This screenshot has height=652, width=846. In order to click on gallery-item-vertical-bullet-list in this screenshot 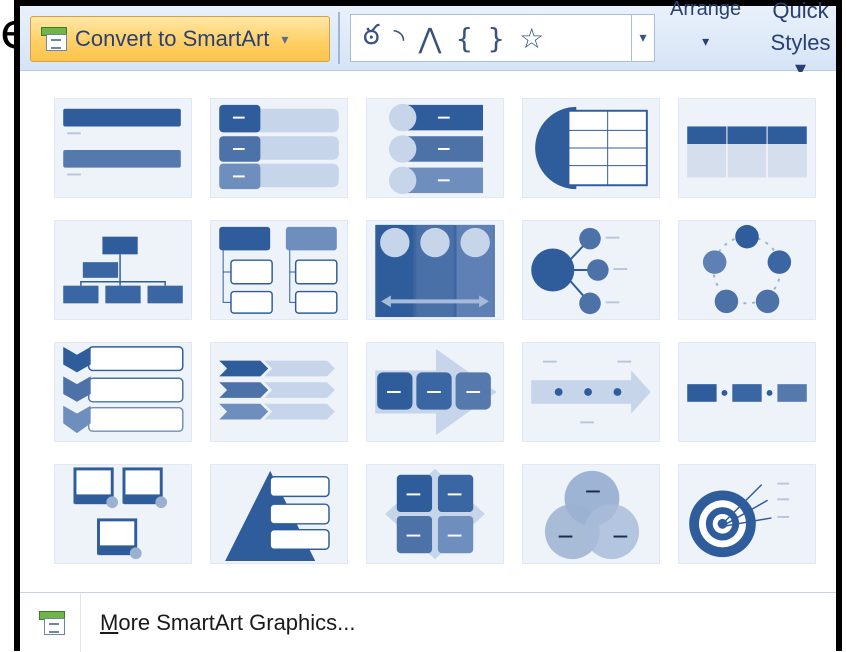, I will do `click(279, 148)`.